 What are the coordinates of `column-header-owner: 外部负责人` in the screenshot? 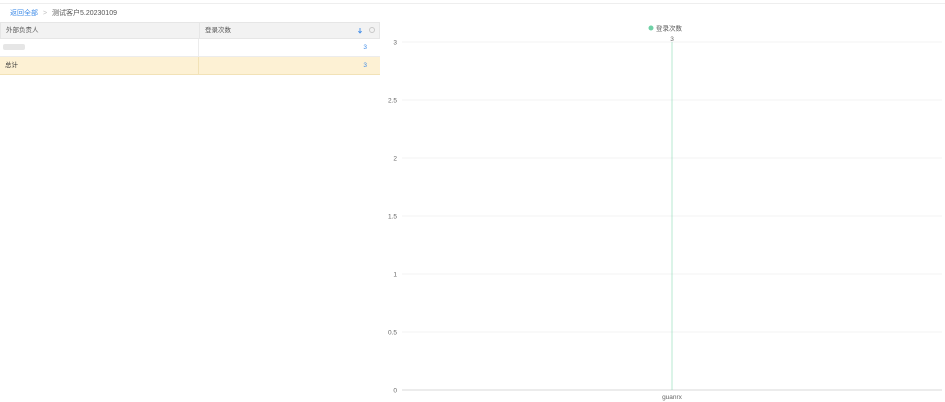 It's located at (100, 30).